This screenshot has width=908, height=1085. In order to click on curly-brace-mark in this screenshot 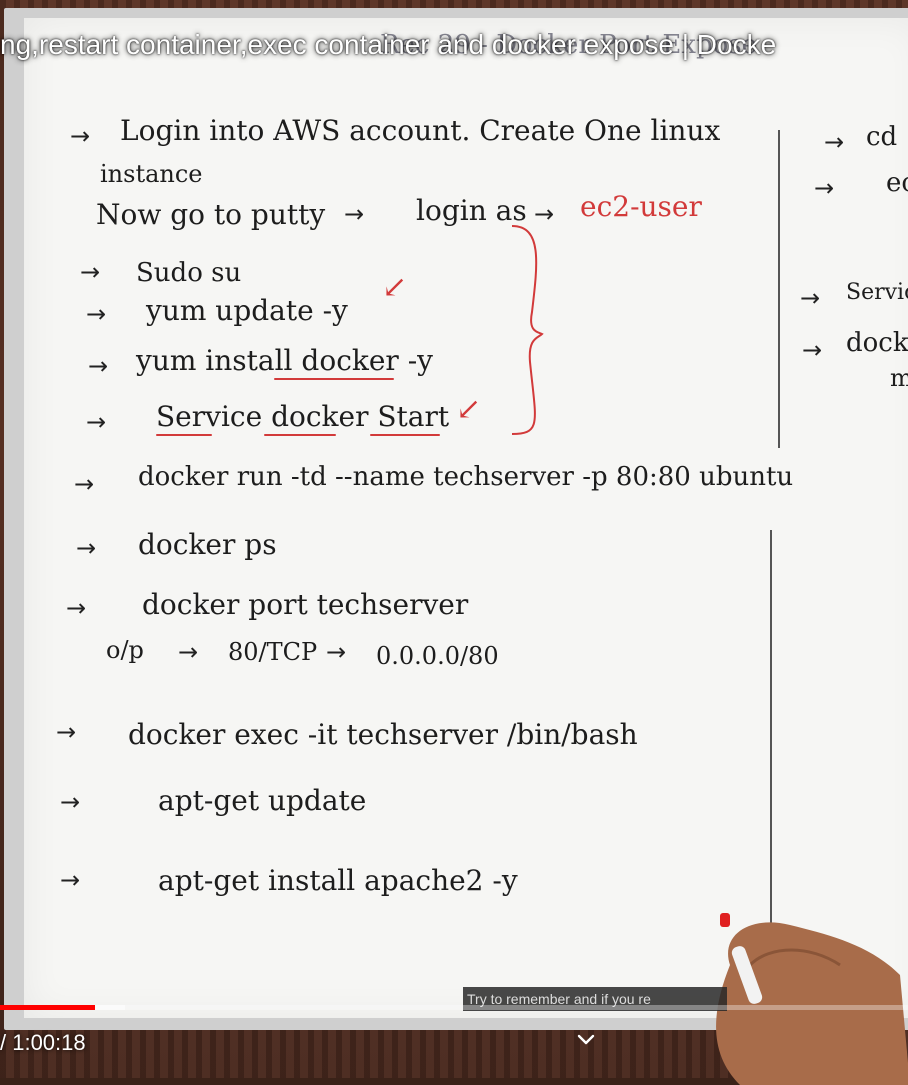, I will do `click(527, 330)`.